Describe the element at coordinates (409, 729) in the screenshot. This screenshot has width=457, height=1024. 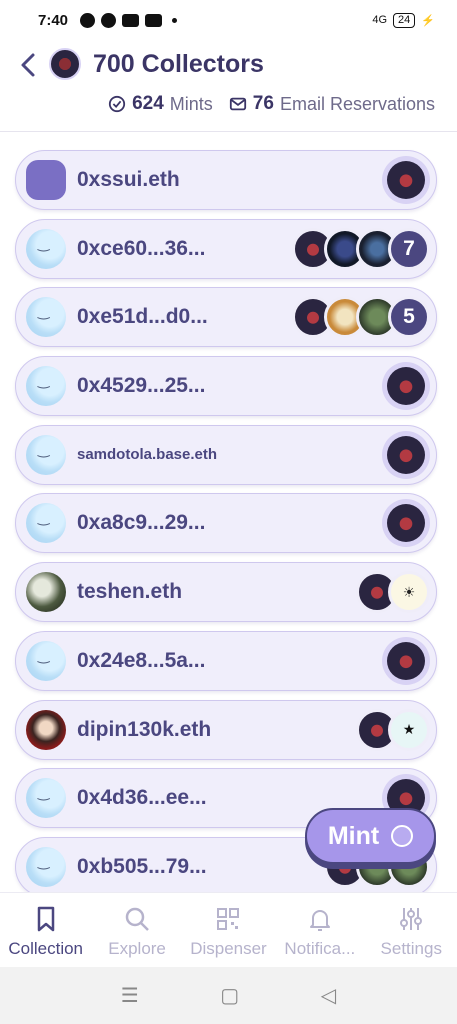
I see `star-icon: ★` at that location.